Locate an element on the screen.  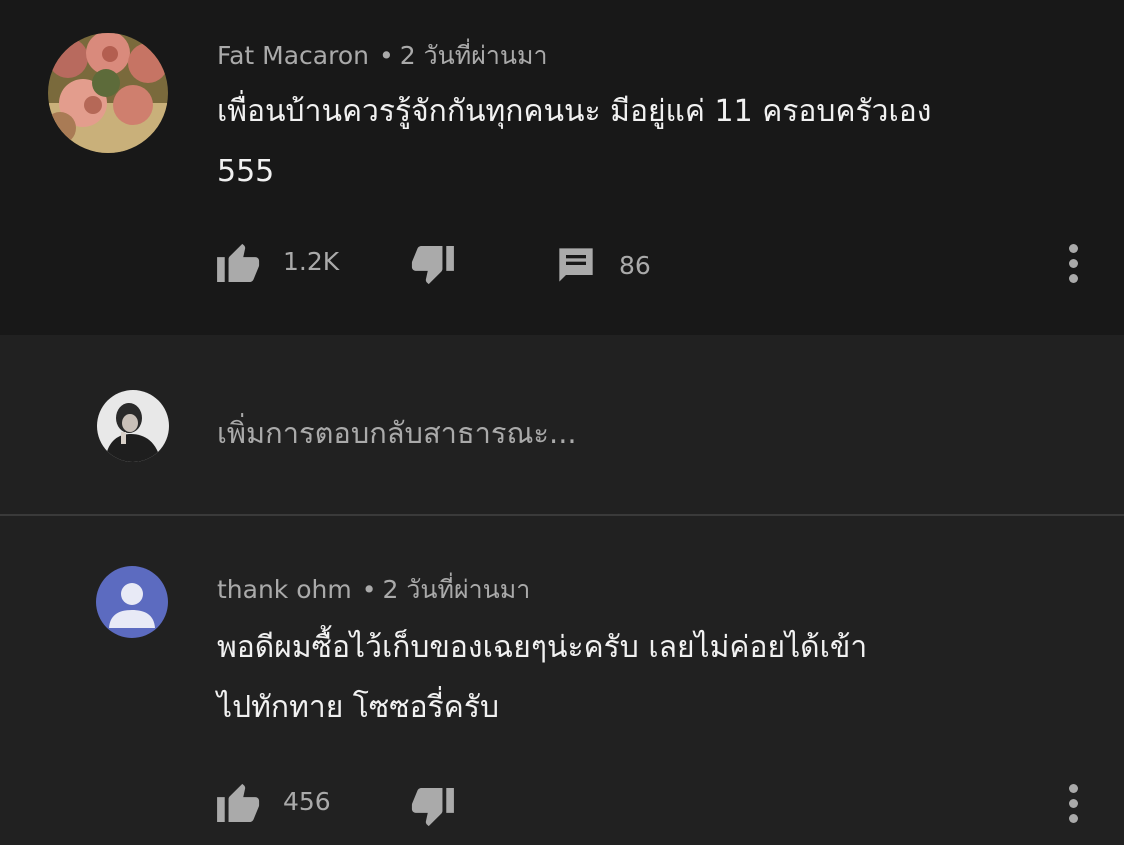
like-button: 456 is located at coordinates (274, 801).